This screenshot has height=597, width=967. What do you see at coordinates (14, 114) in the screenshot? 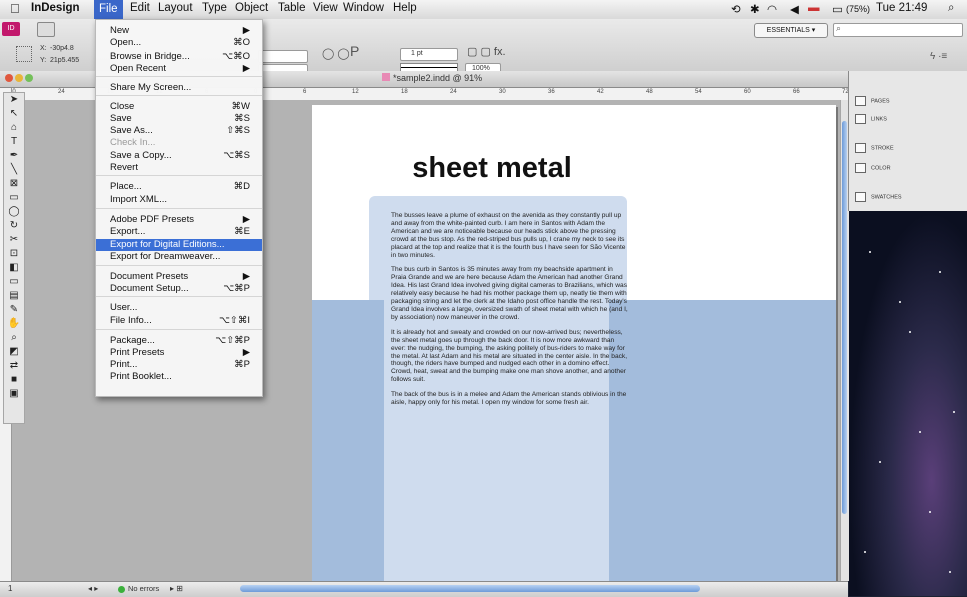
I see `direct-selection-tool-icon: ↖` at bounding box center [14, 114].